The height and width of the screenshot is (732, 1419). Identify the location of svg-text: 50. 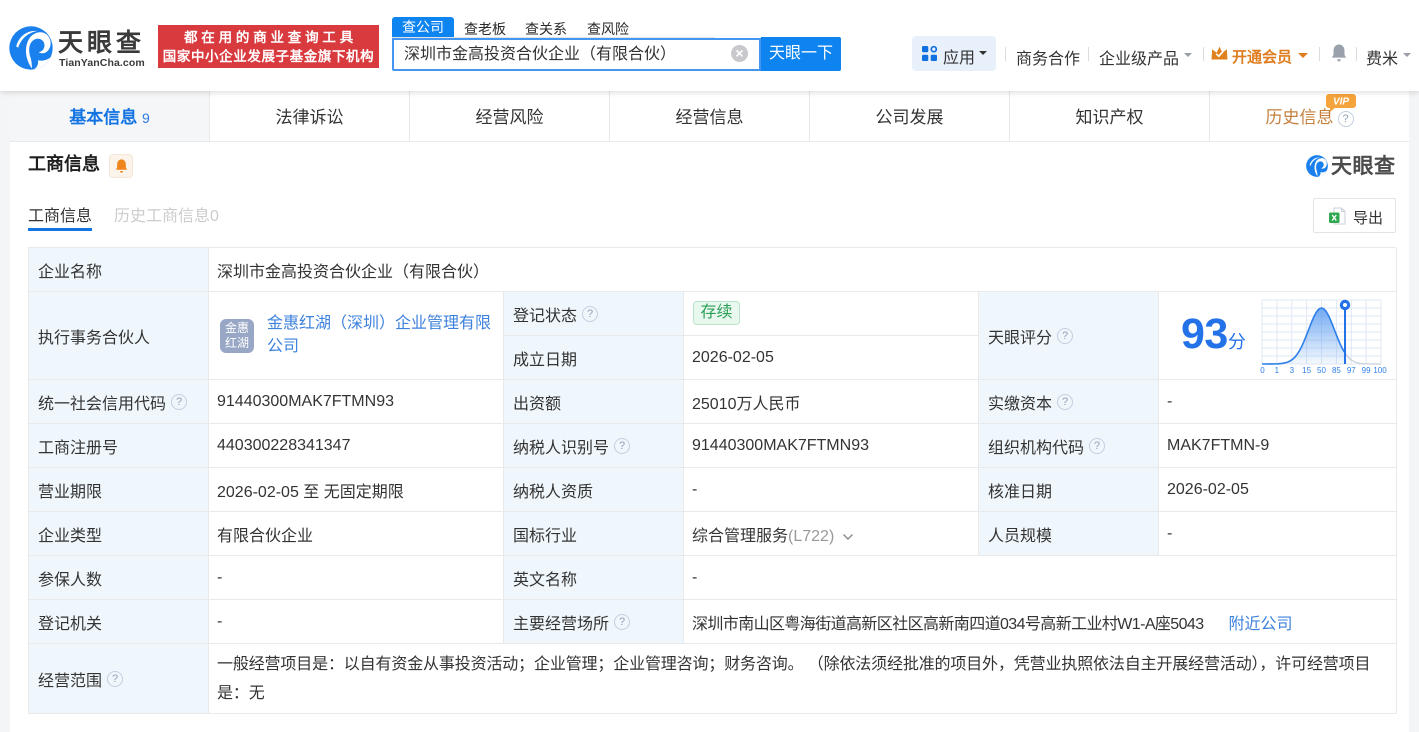
(1321, 370).